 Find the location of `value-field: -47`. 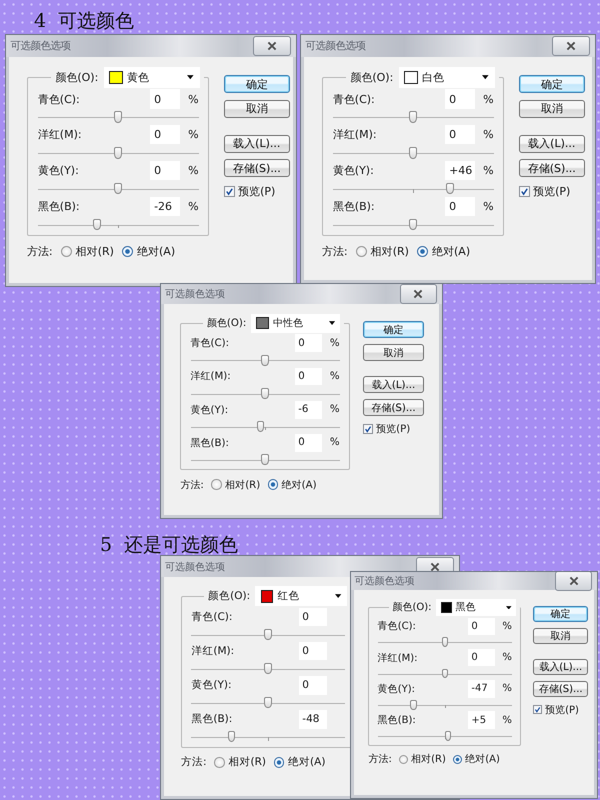

value-field: -47 is located at coordinates (481, 689).